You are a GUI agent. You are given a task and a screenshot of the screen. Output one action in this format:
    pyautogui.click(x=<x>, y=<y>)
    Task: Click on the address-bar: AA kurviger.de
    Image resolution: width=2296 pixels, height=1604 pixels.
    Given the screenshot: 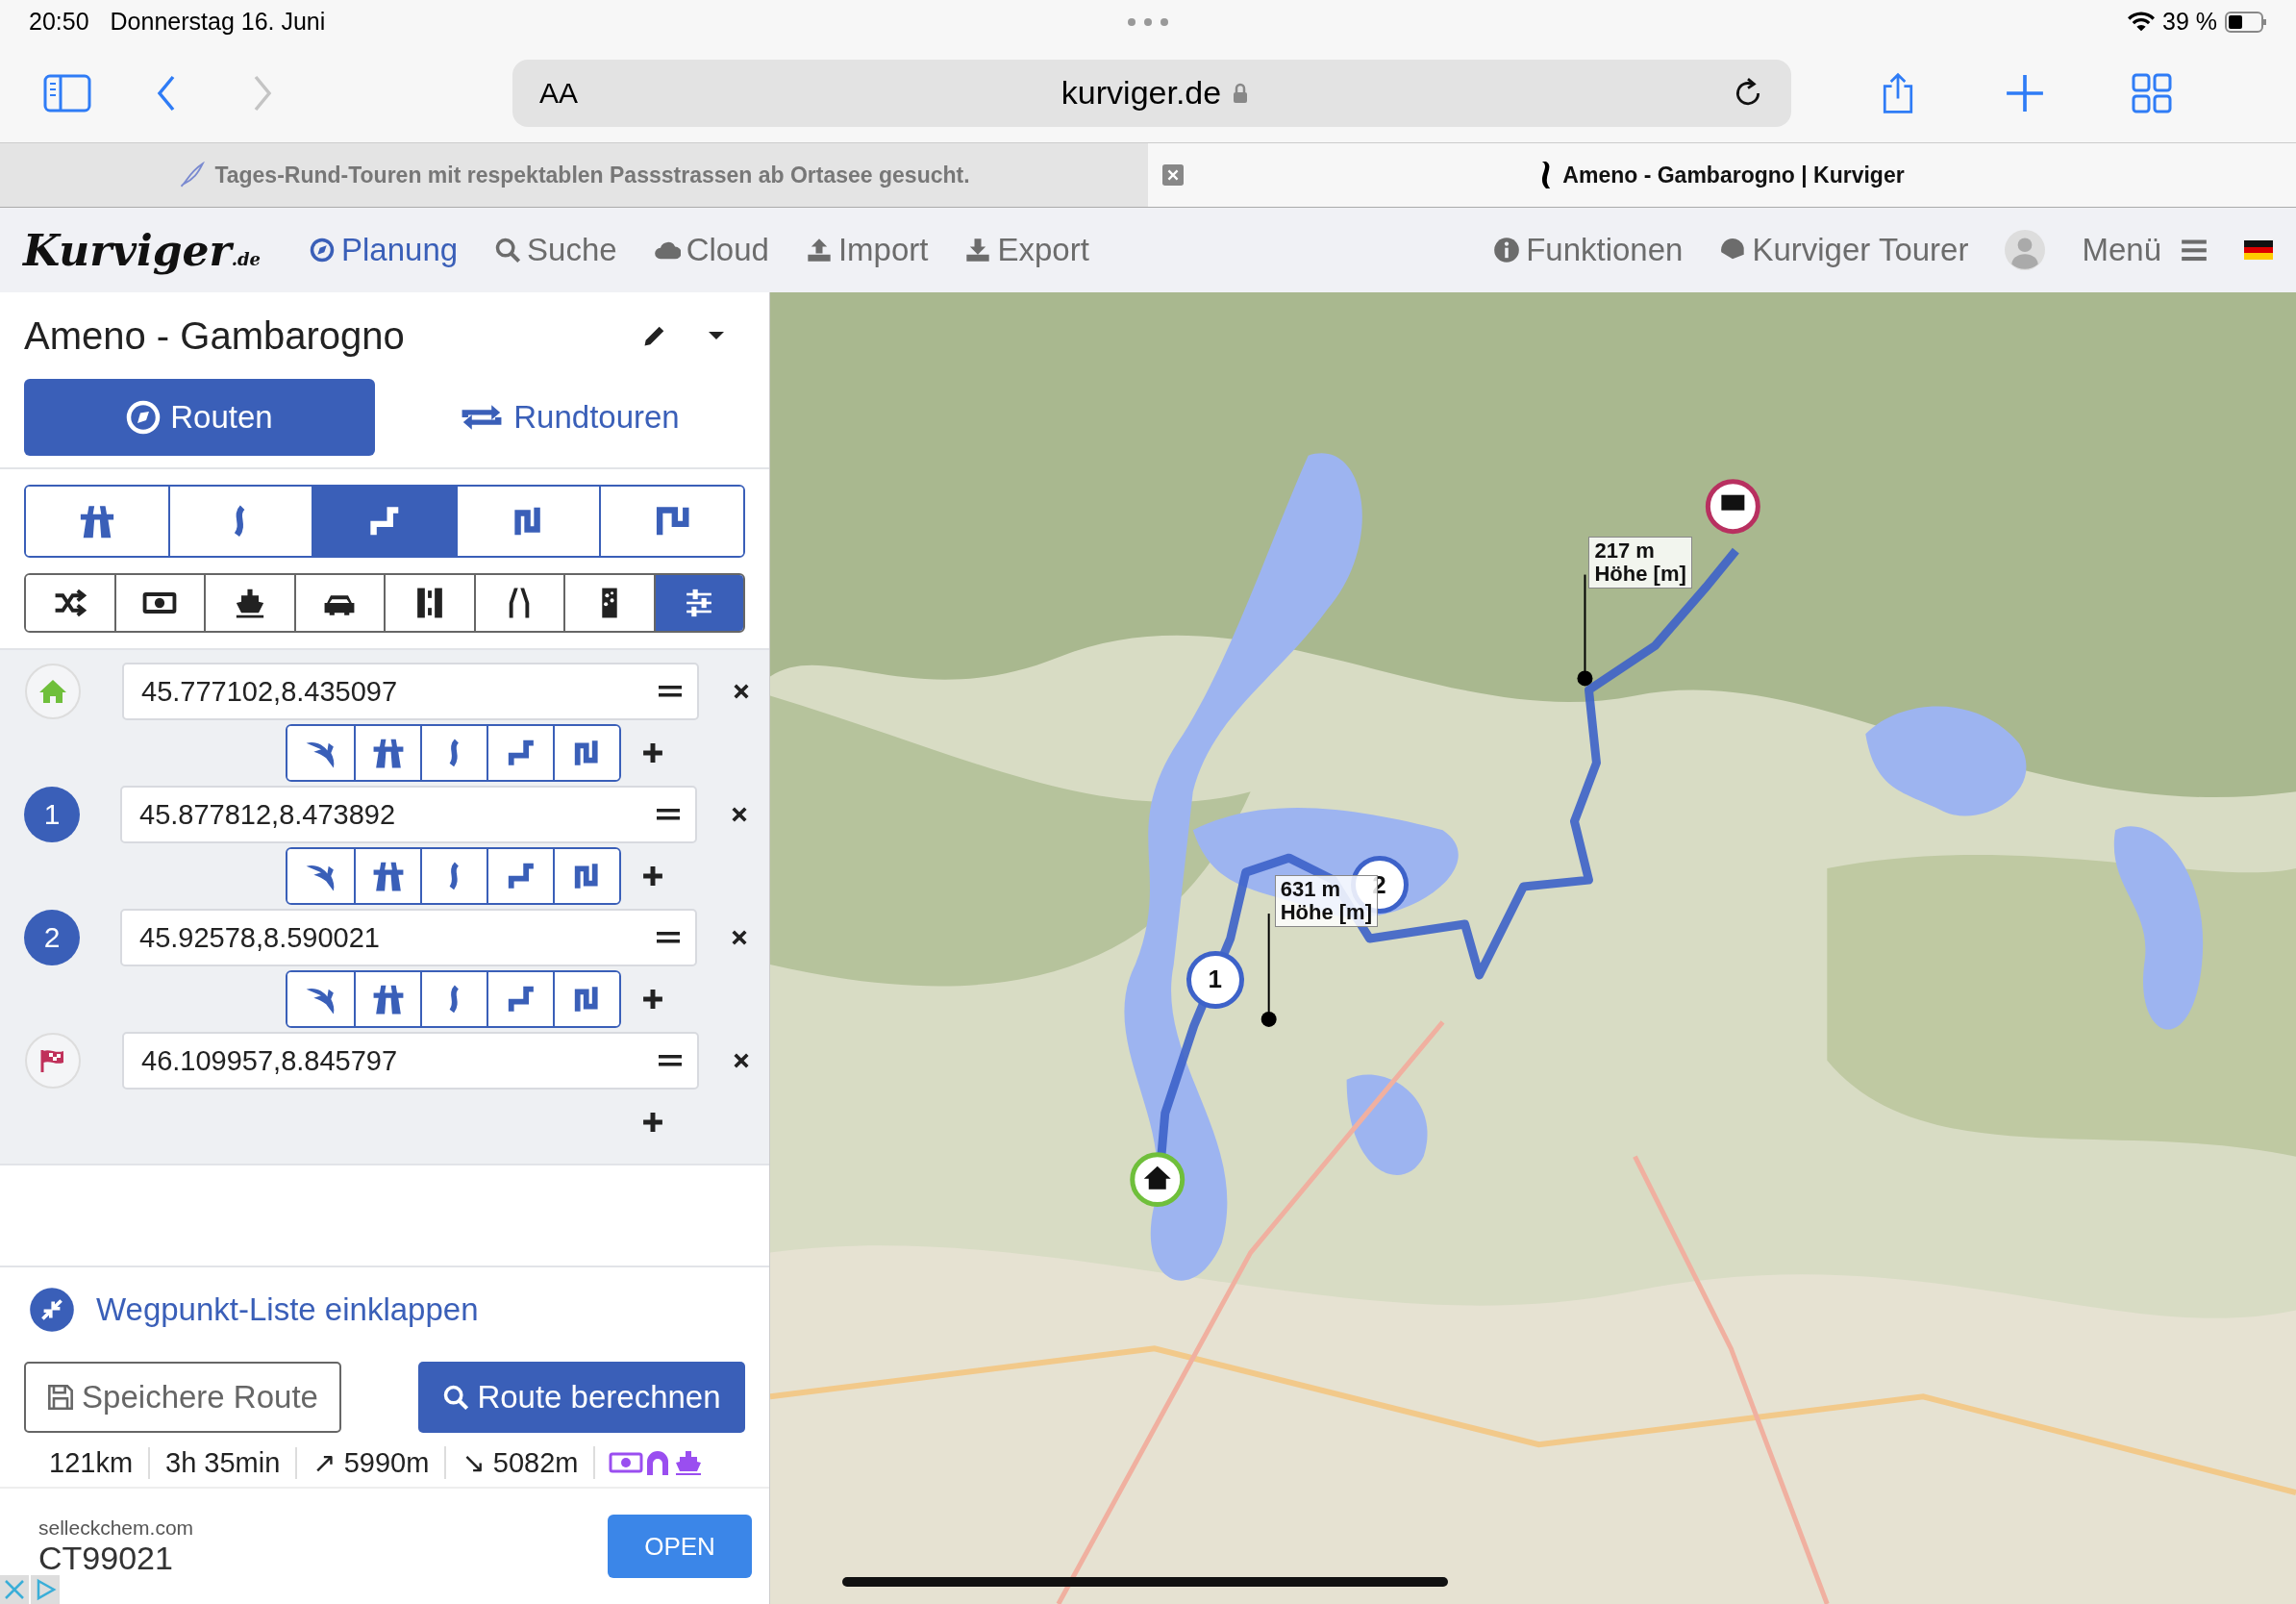 What is the action you would take?
    pyautogui.click(x=1151, y=93)
    